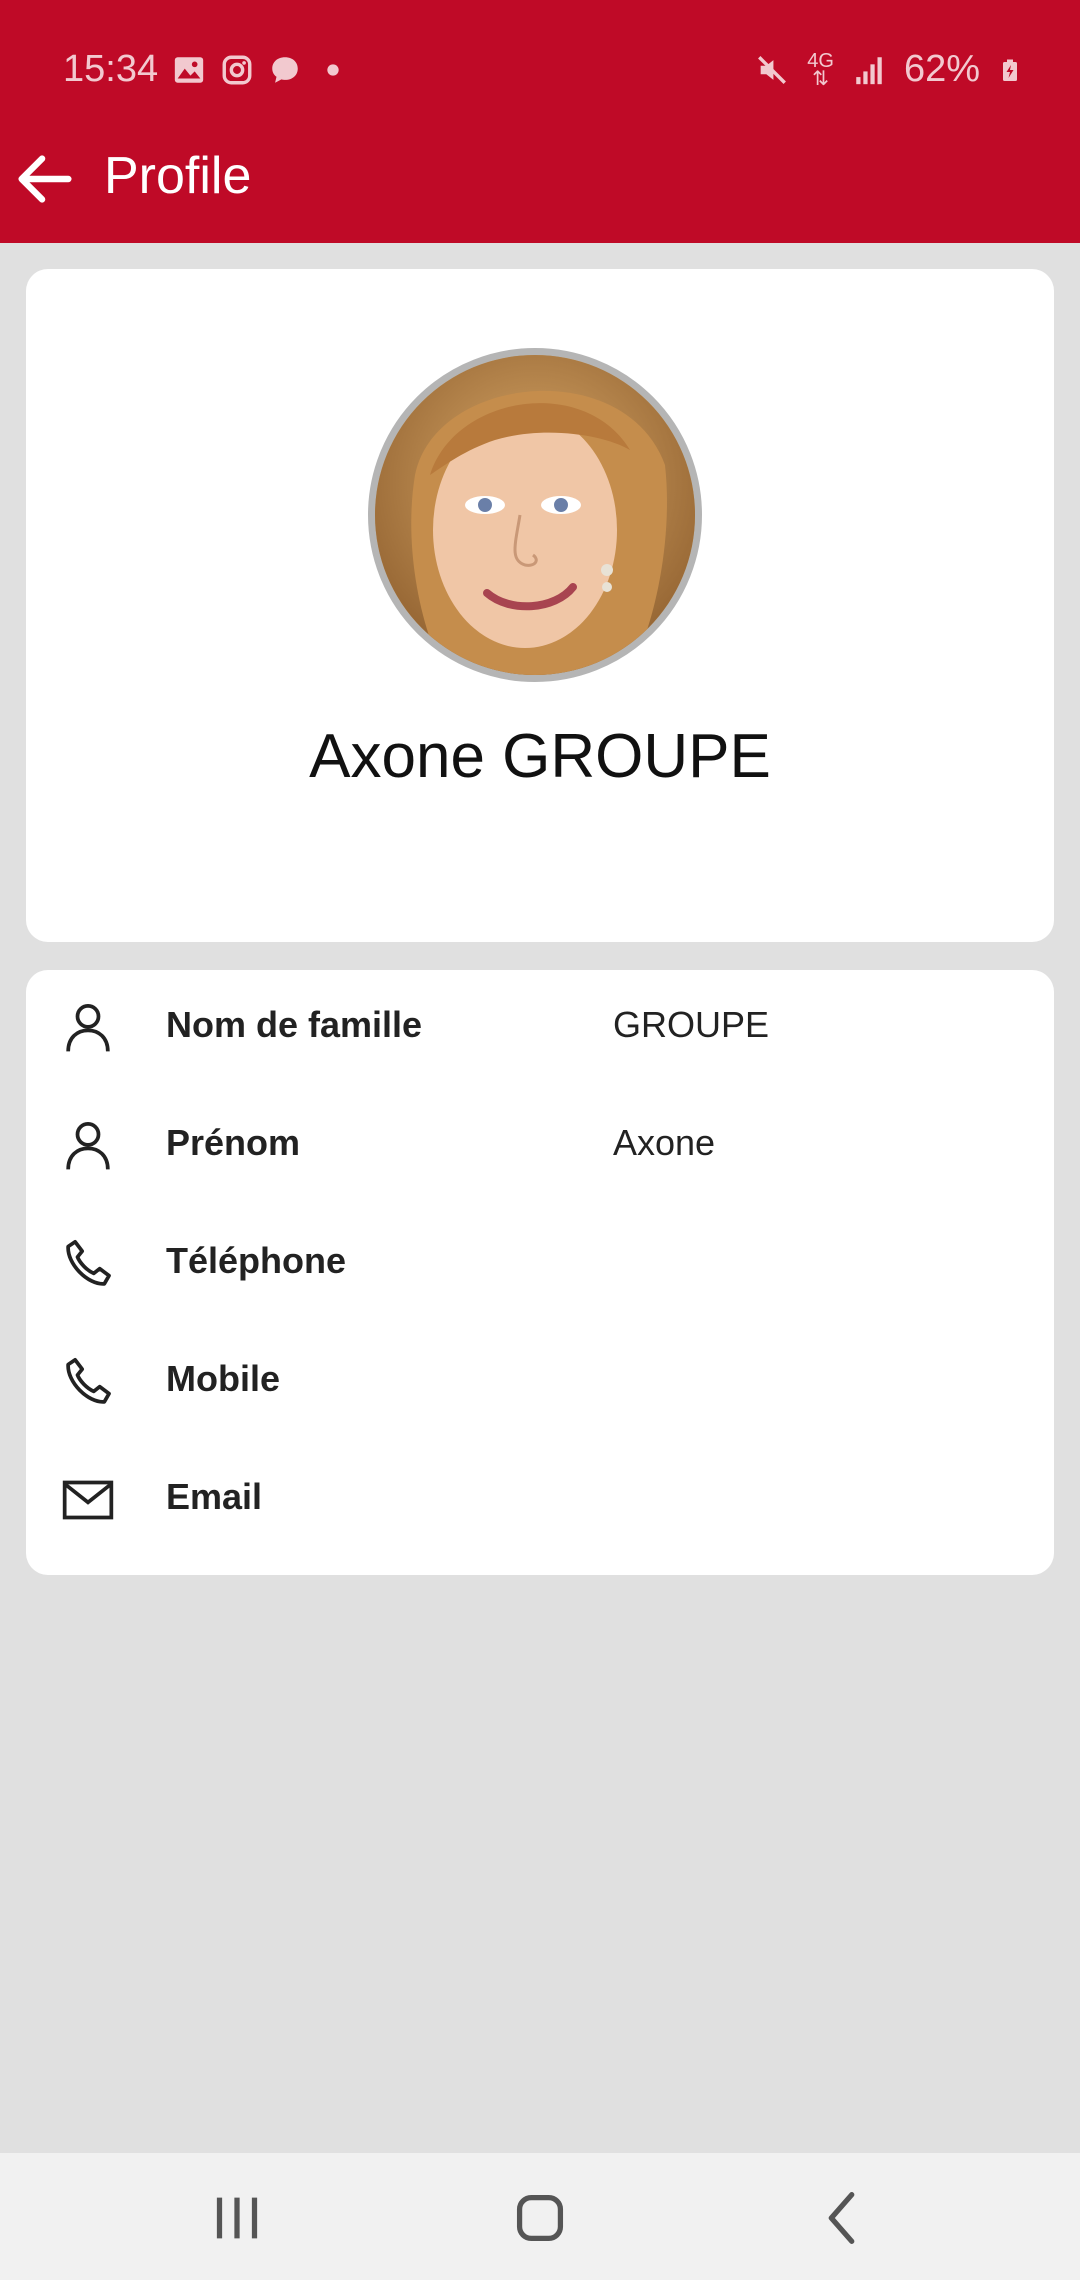  I want to click on toolbar: Profile, so click(540, 180).